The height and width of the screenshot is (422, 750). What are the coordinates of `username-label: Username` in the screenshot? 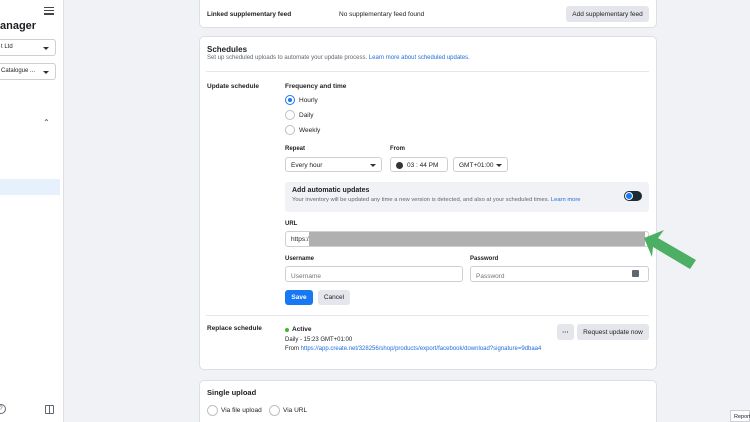 It's located at (300, 259).